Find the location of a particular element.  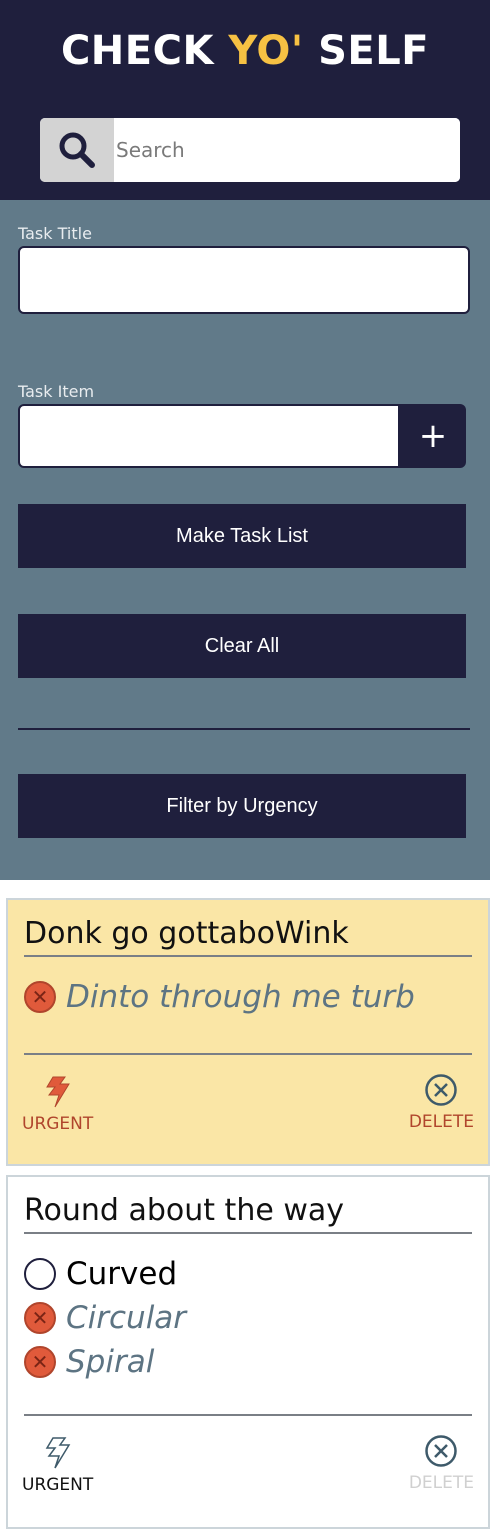

unchecked-circle-icon is located at coordinates (40, 1274).